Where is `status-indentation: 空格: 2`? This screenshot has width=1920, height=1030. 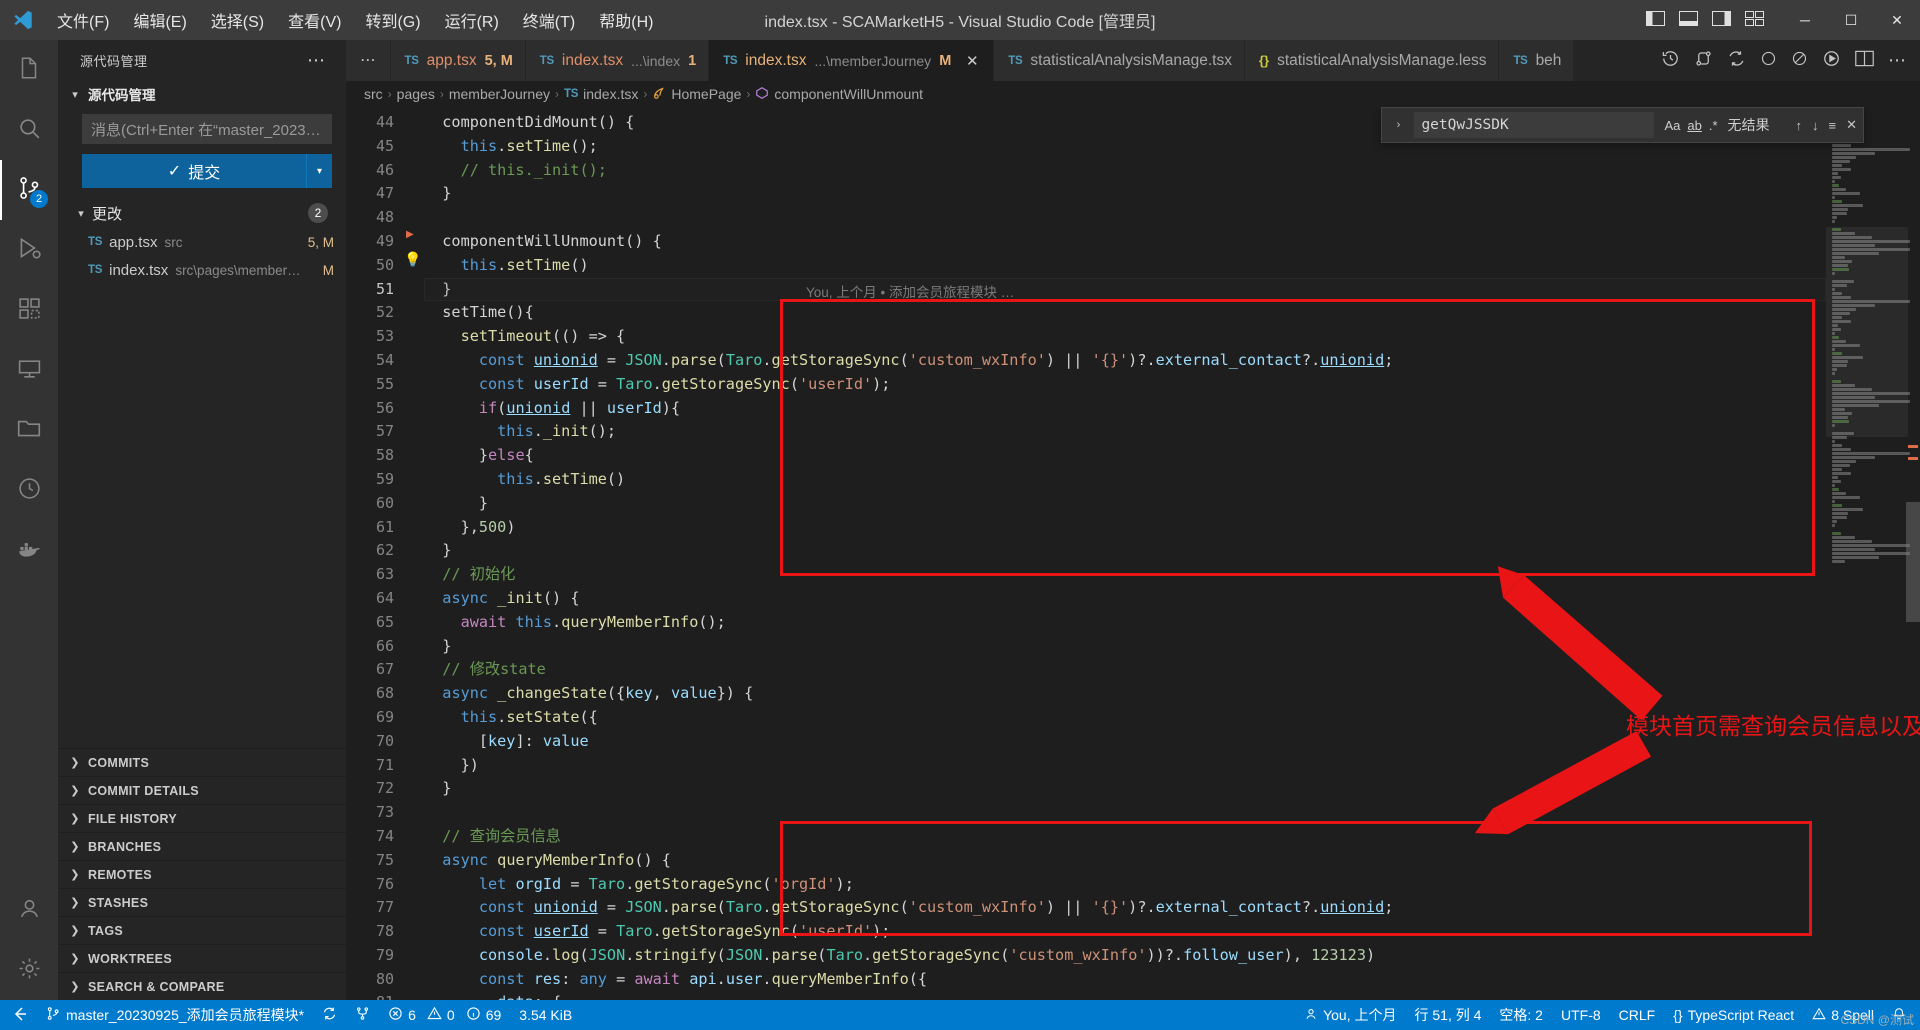 status-indentation: 空格: 2 is located at coordinates (1521, 1015).